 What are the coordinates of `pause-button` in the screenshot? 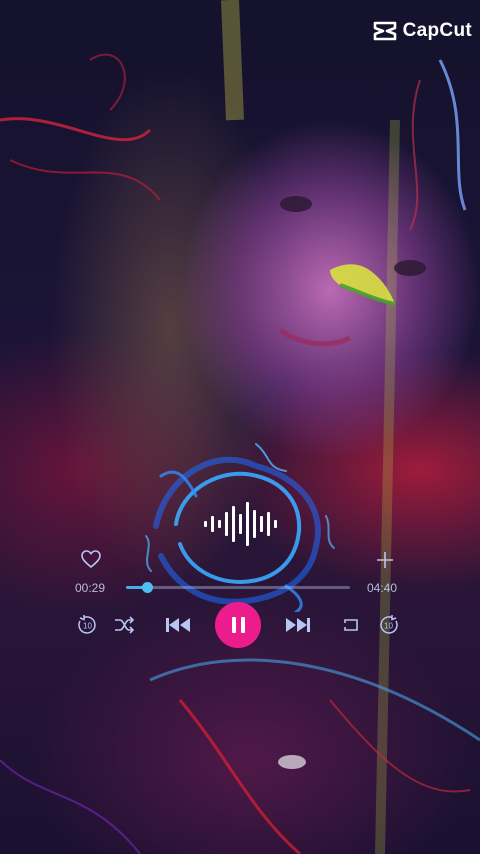 It's located at (238, 625).